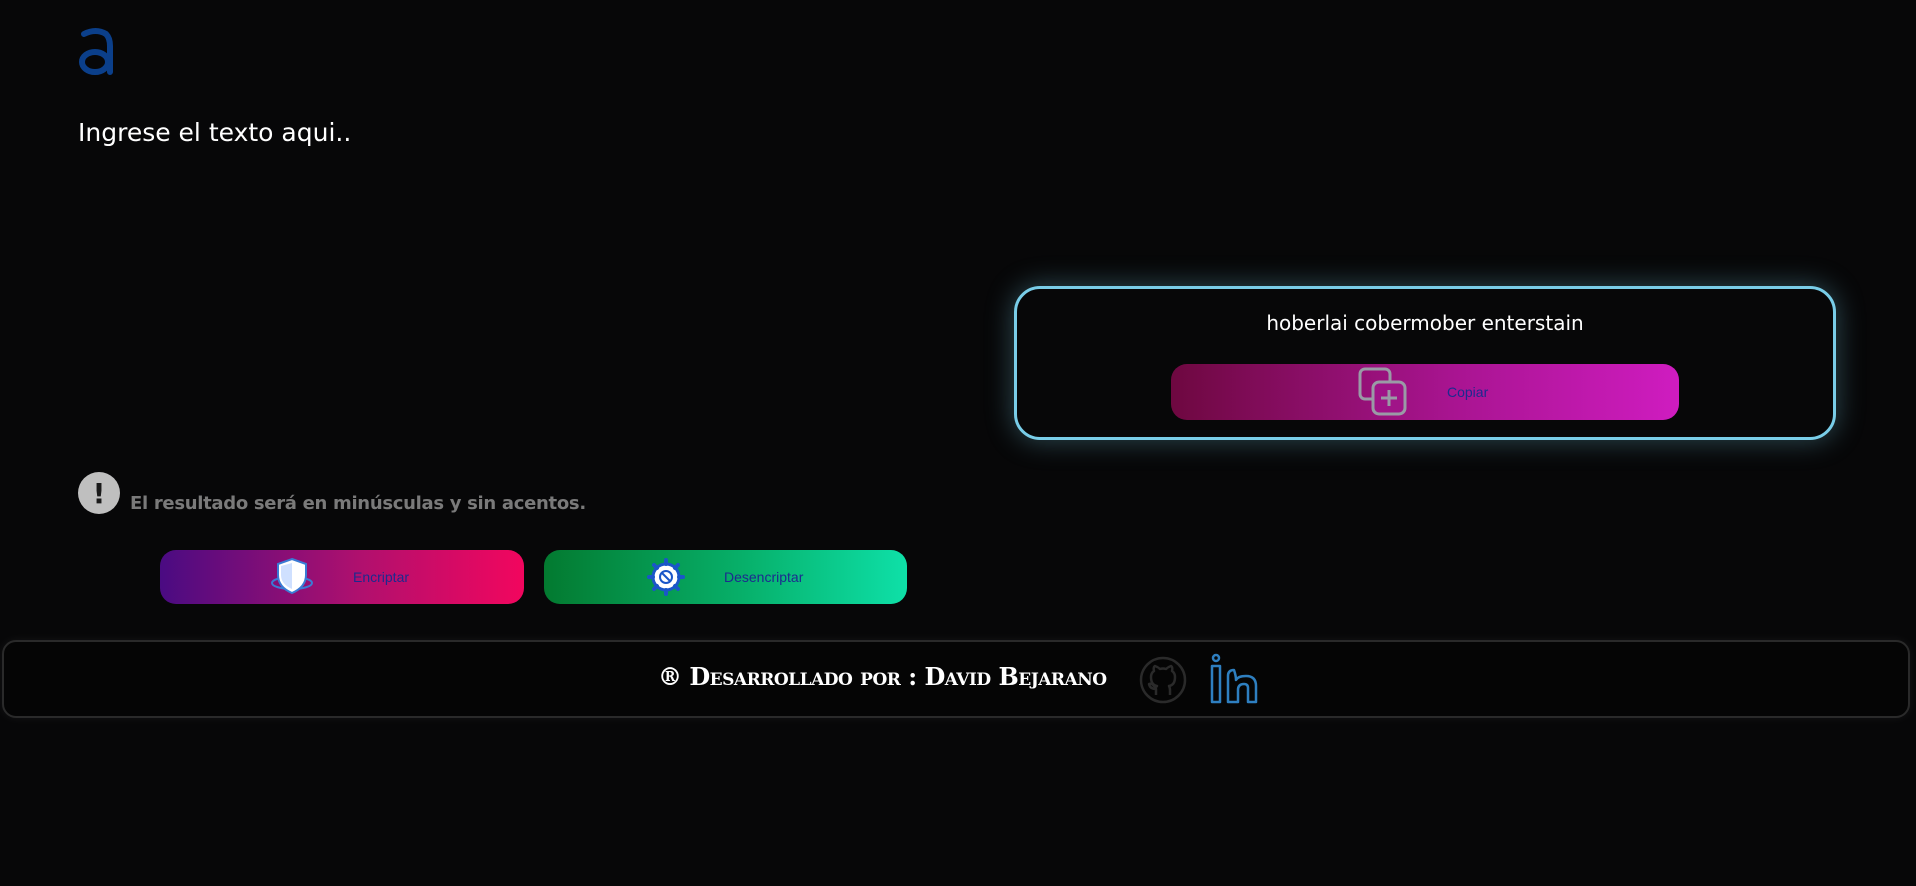 The image size is (1916, 886). I want to click on exclamation-icon: !, so click(99, 493).